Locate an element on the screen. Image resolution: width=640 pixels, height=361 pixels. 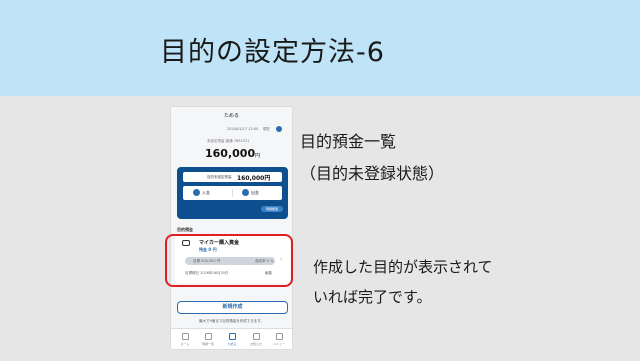
deposit-withdraw-group: 入金 出金 is located at coordinates (232, 193).